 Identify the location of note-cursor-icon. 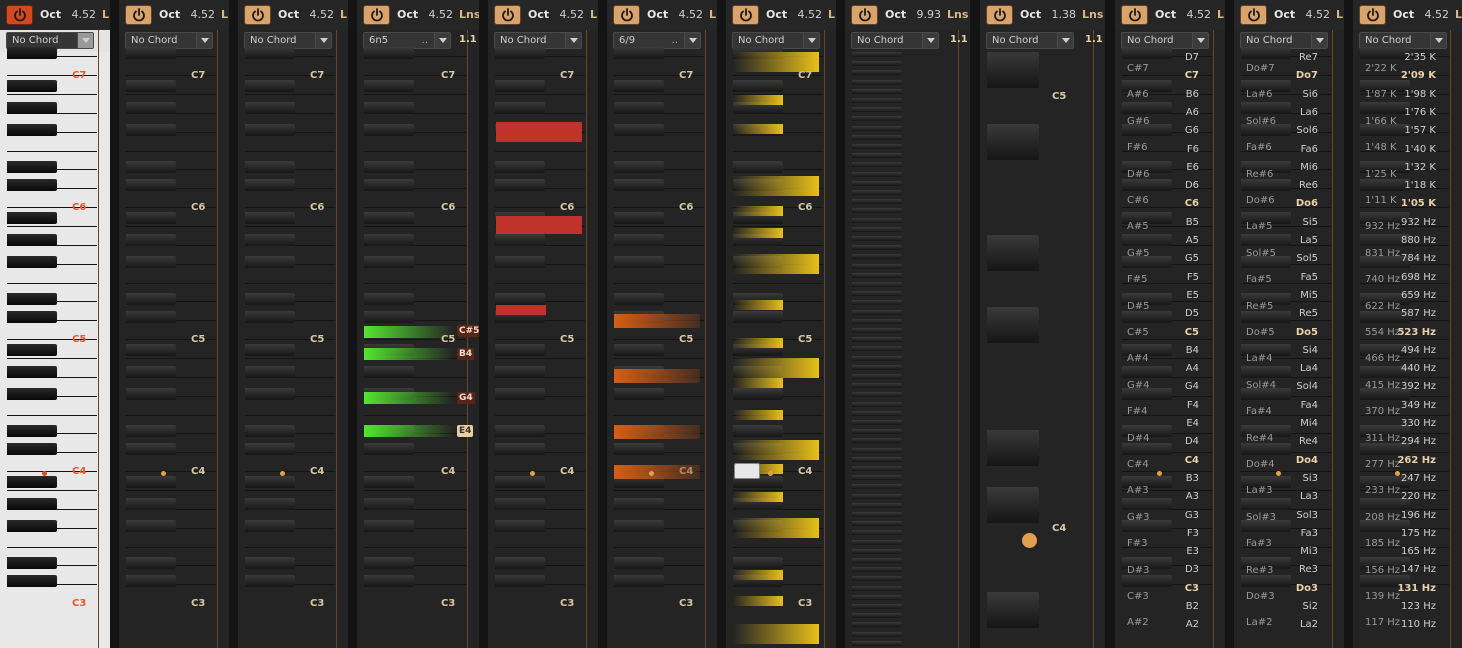
(747, 471).